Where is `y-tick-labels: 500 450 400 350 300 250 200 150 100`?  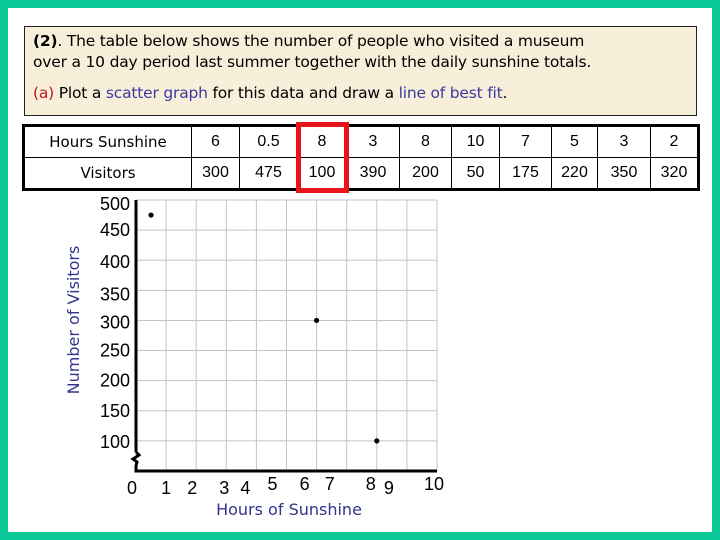
y-tick-labels: 500 450 400 350 300 250 200 150 100 is located at coordinates (115, 323).